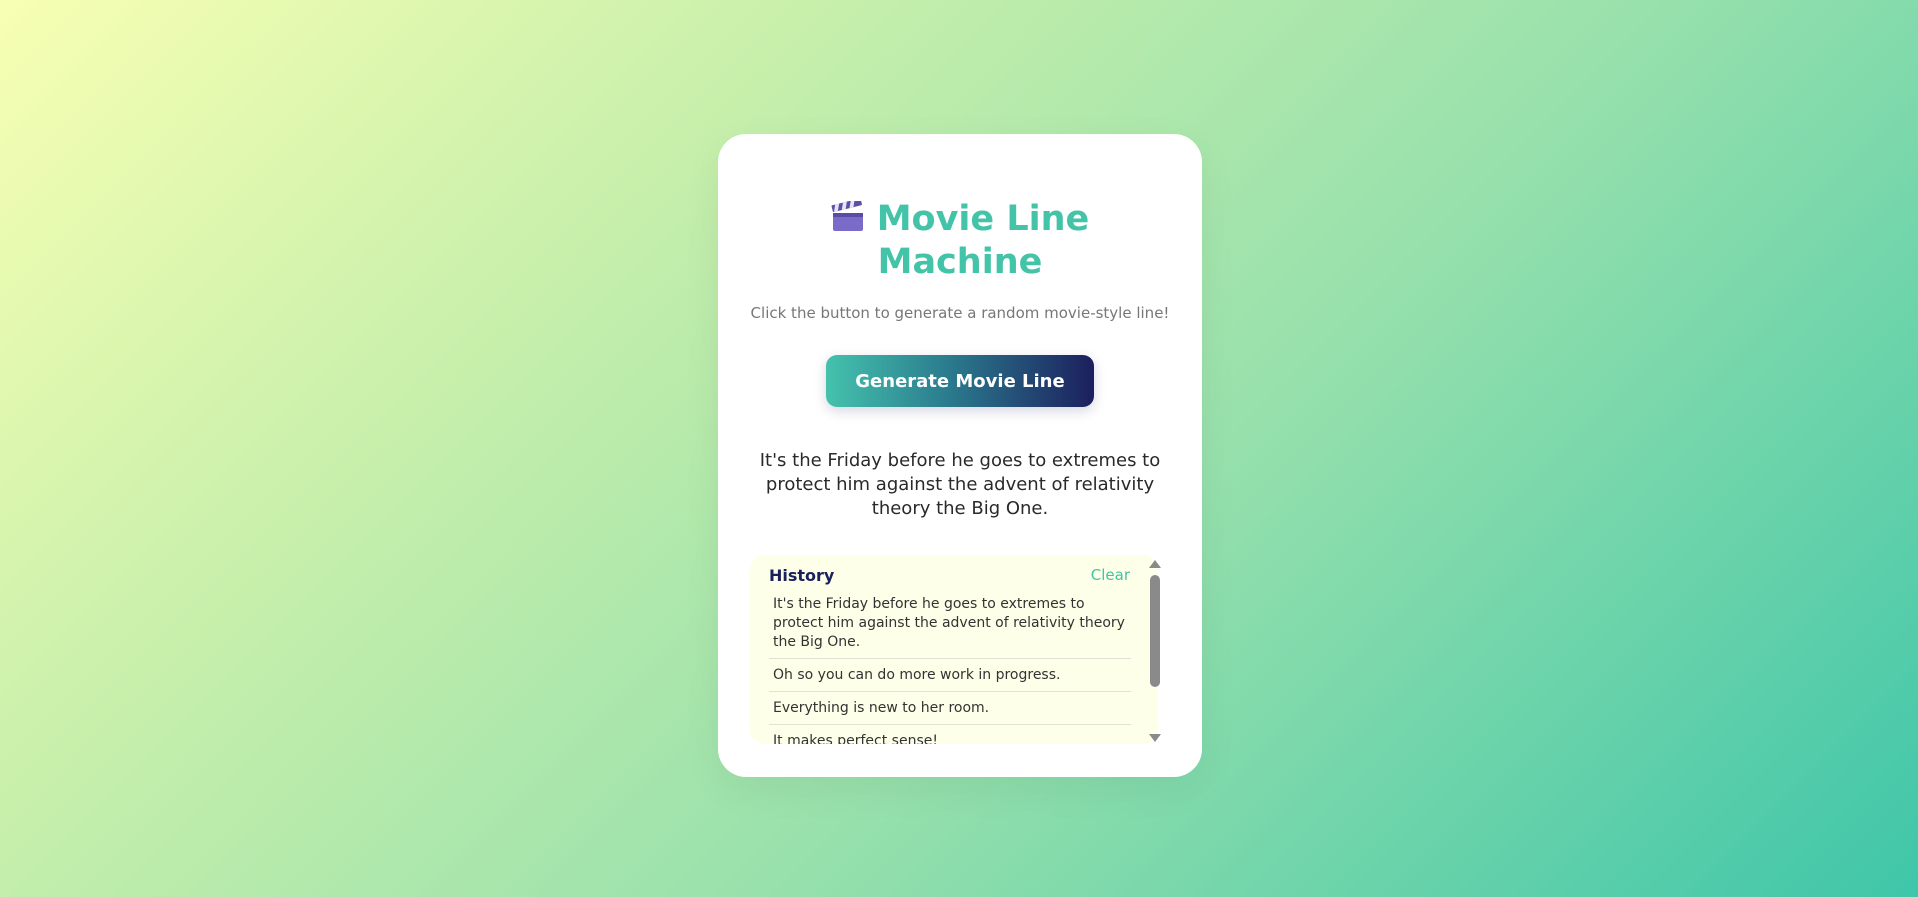 The width and height of the screenshot is (1918, 897). I want to click on clear-history-button: Clear, so click(1110, 575).